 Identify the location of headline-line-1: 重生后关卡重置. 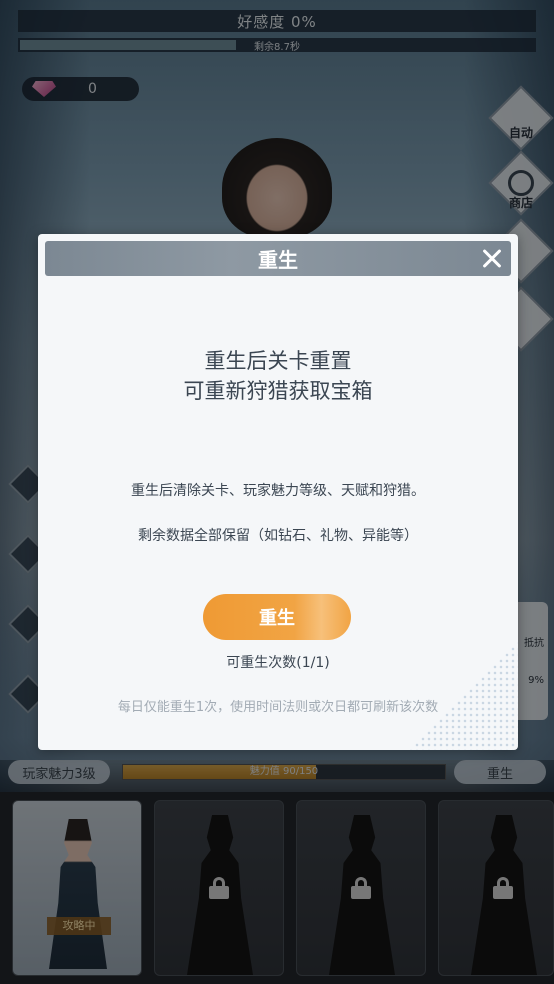
(278, 361).